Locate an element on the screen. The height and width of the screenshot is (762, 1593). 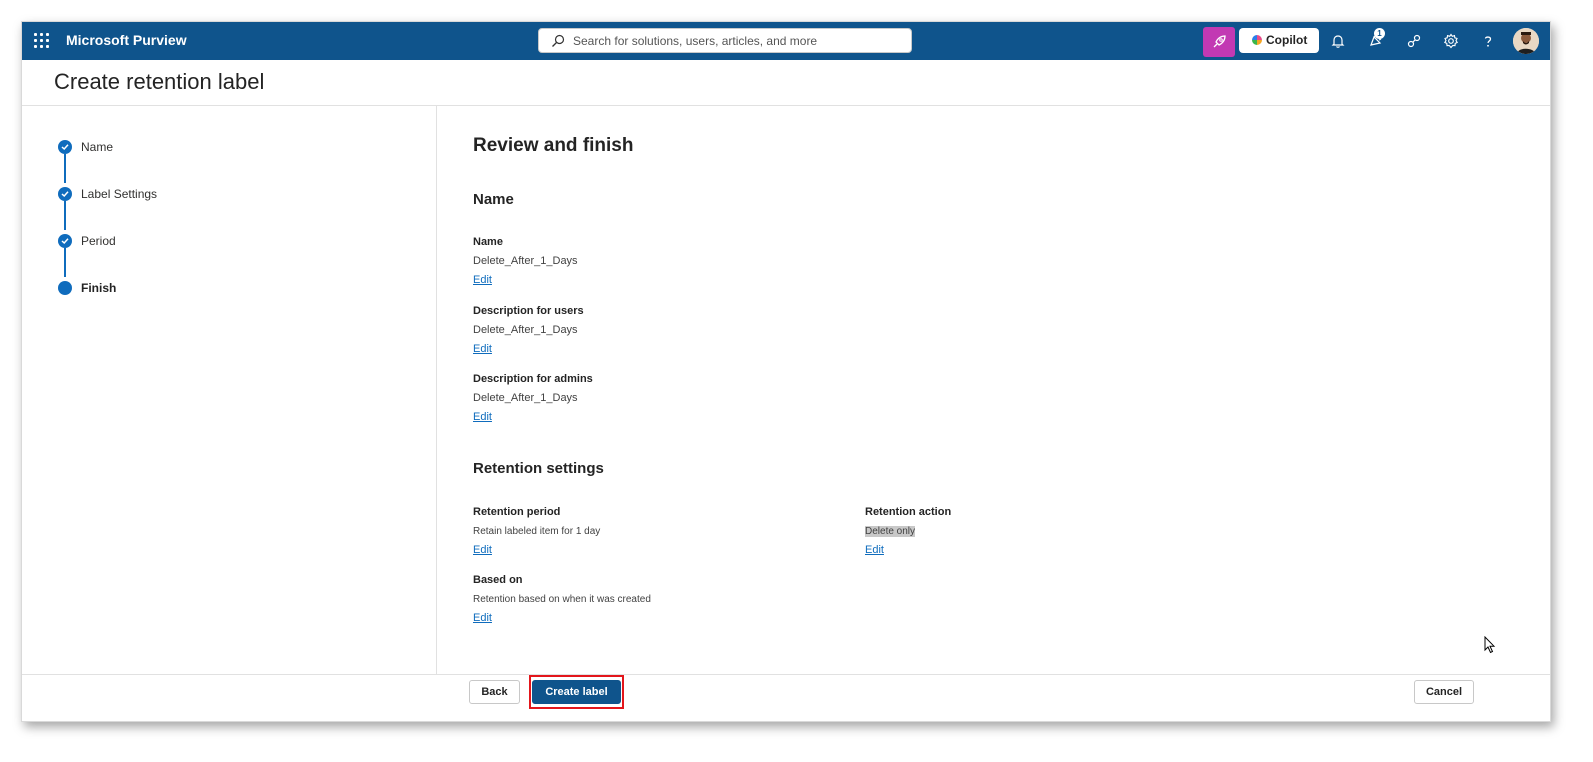
based-on-value: Retention based on when it was created is located at coordinates (562, 599).